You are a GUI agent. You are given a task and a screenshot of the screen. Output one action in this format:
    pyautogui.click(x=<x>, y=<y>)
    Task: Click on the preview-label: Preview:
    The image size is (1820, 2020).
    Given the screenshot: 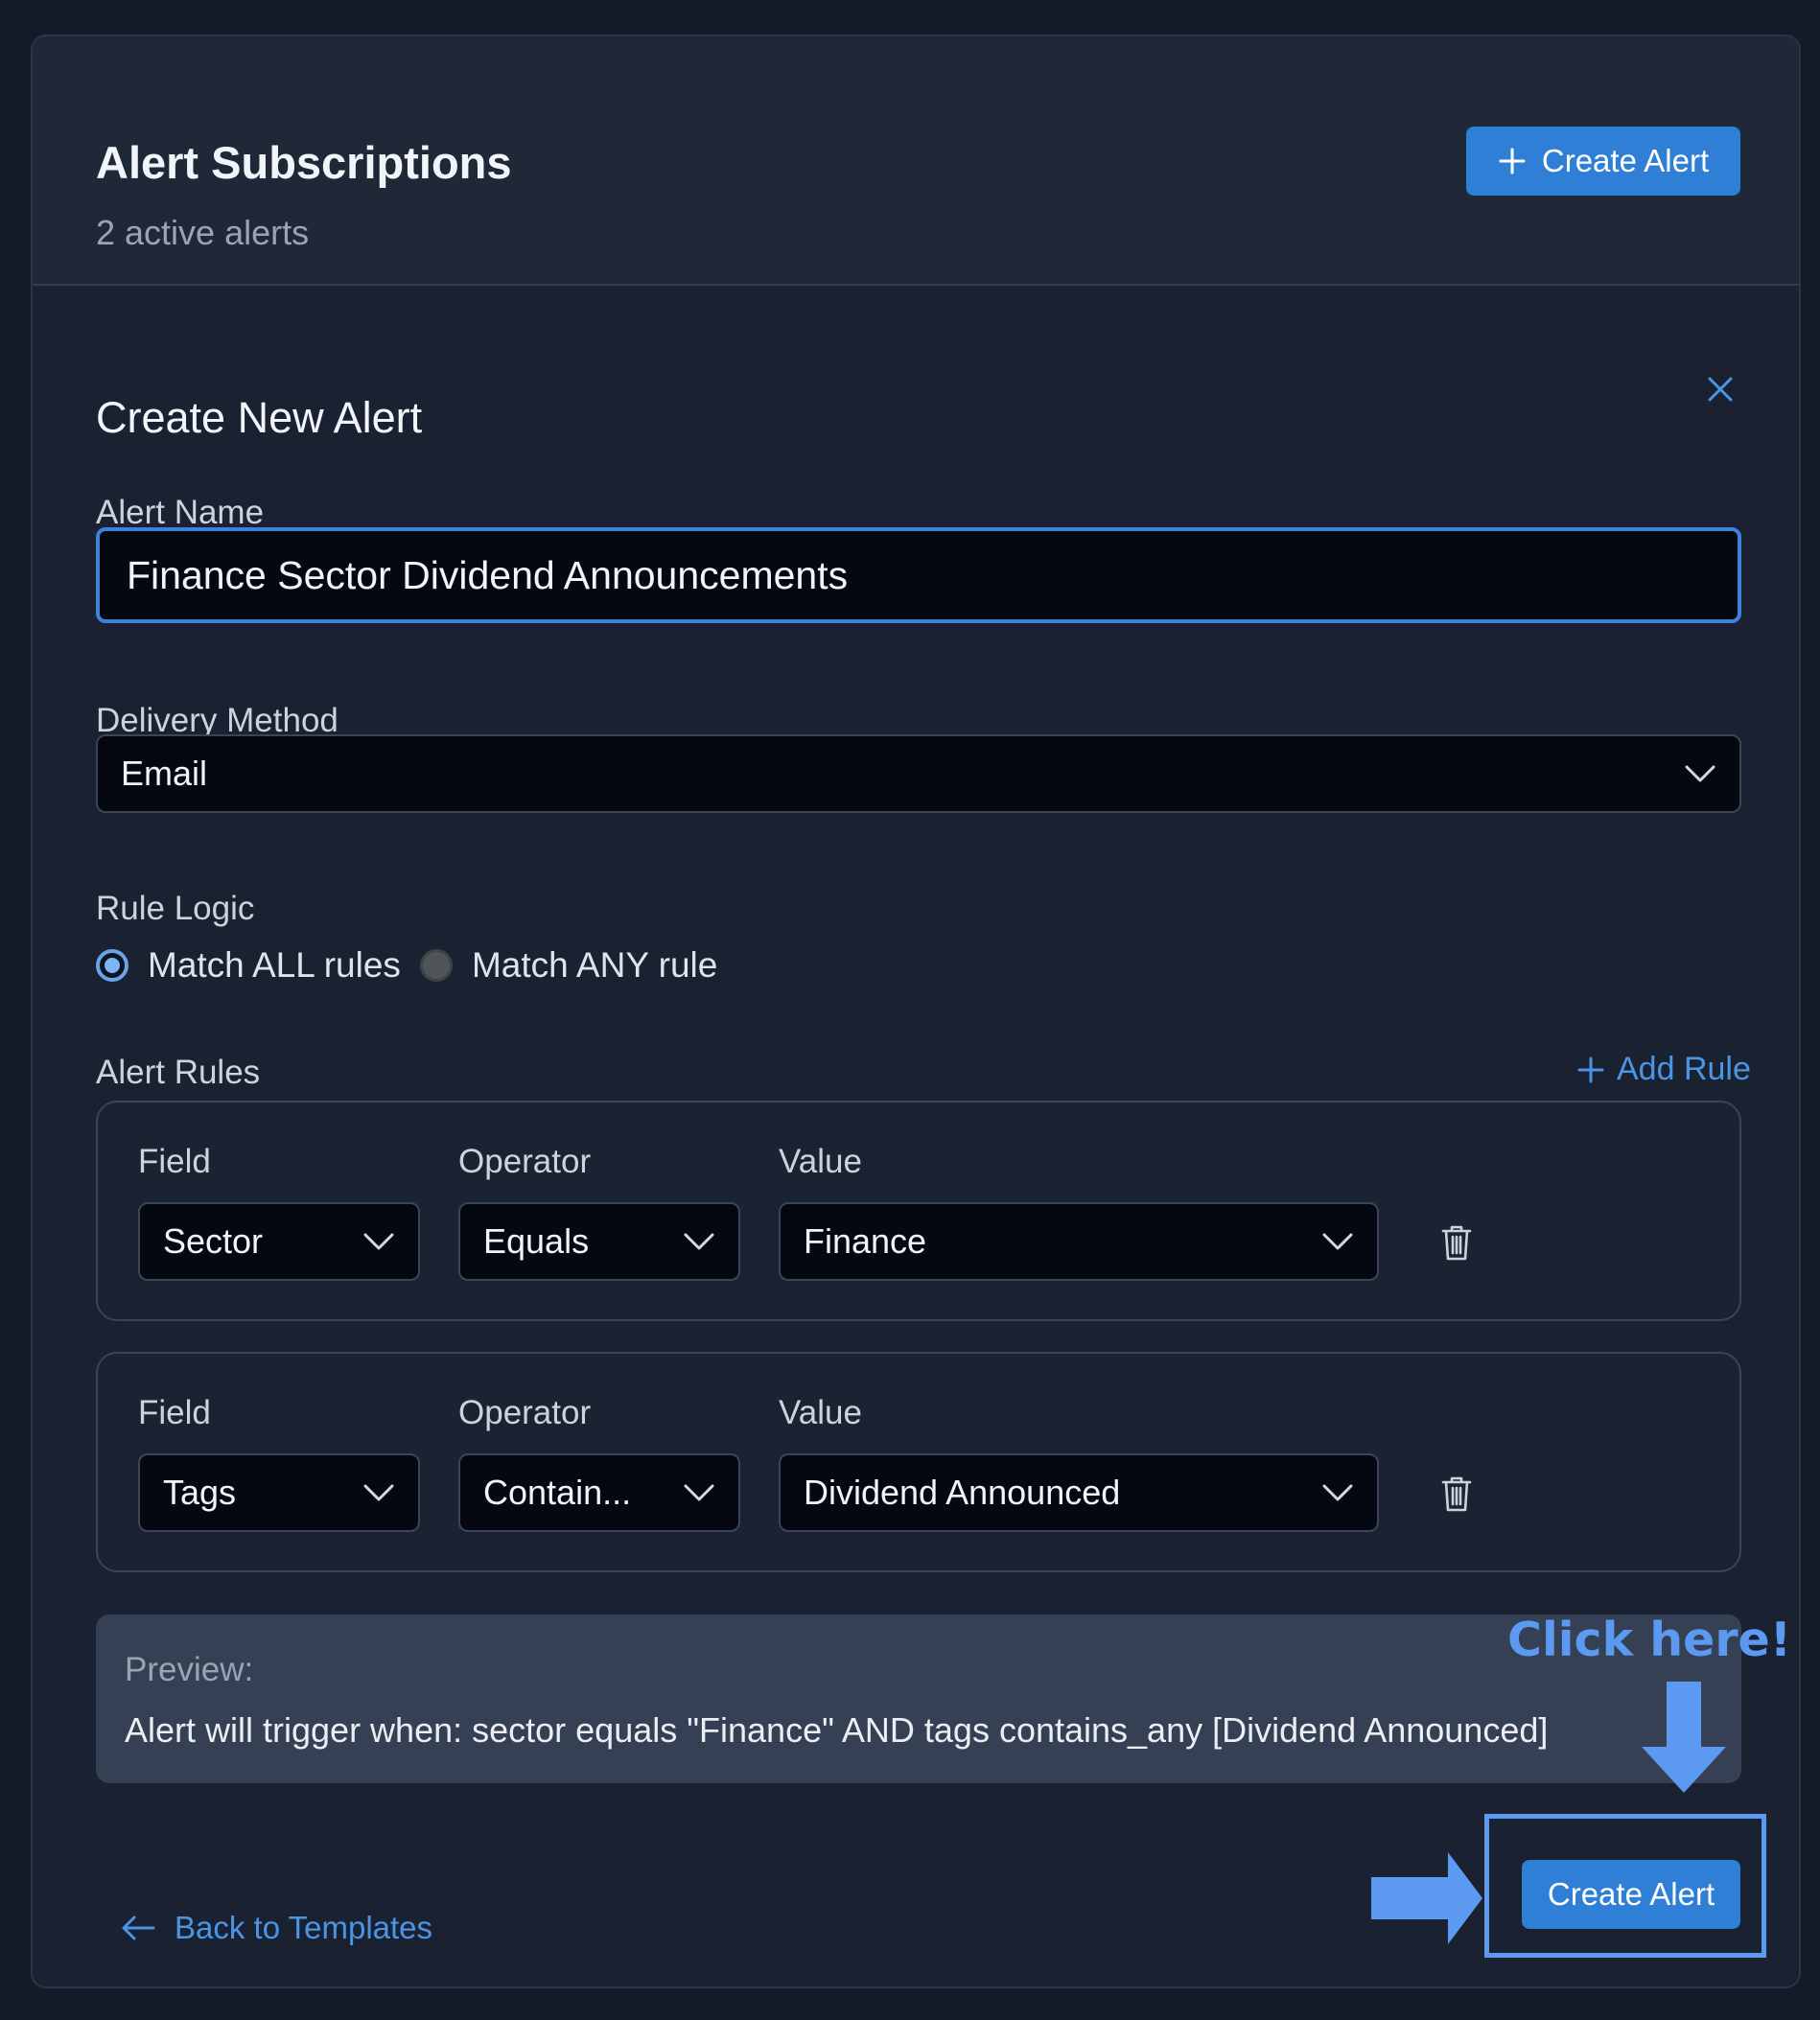 What is the action you would take?
    pyautogui.click(x=189, y=1669)
    